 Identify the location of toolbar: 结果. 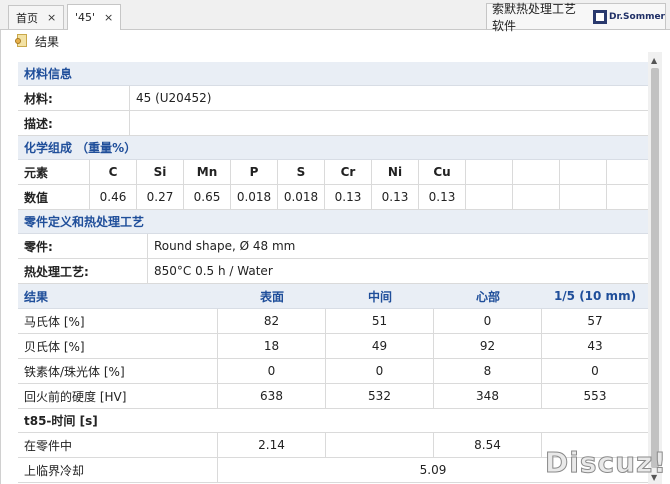
(36, 41).